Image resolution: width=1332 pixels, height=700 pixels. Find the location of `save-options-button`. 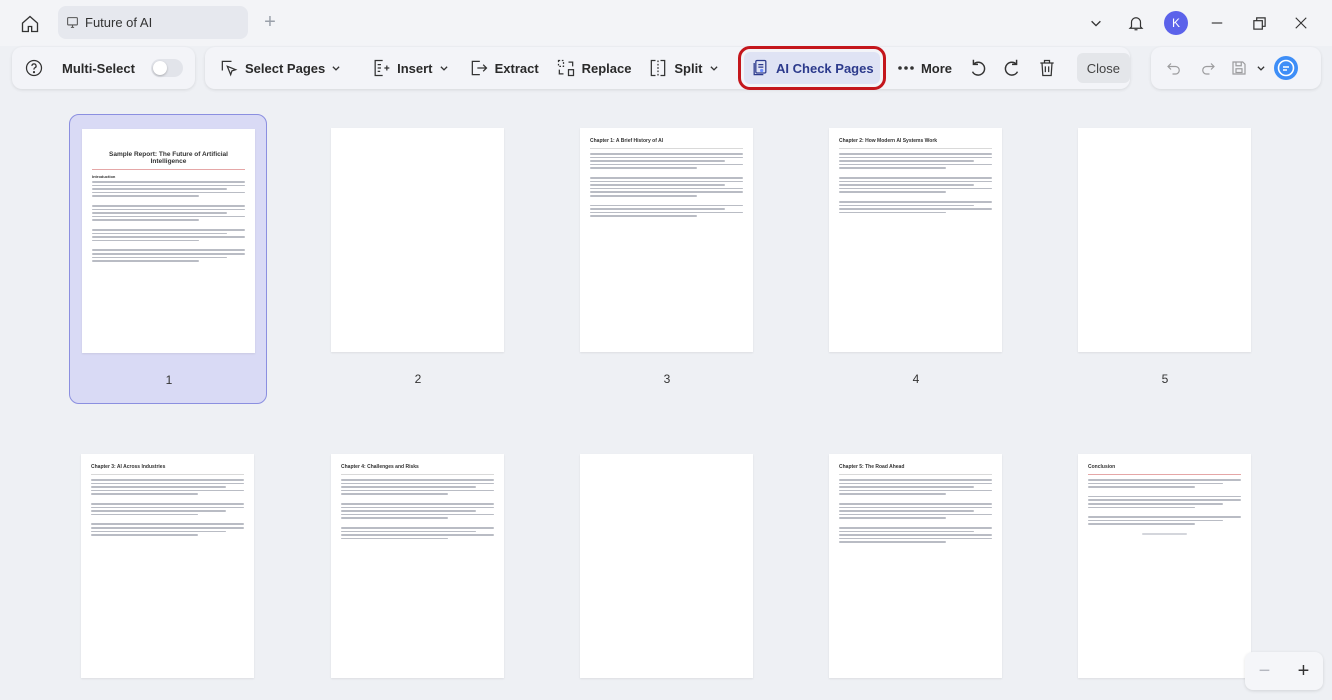

save-options-button is located at coordinates (1261, 68).